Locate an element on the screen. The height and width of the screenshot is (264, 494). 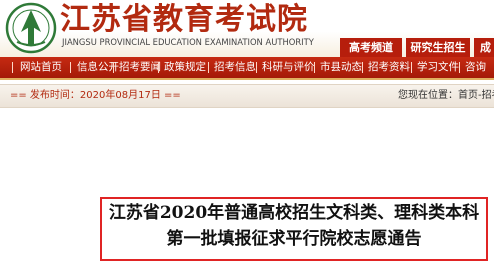
adult-education-button: 成 is located at coordinates (484, 47).